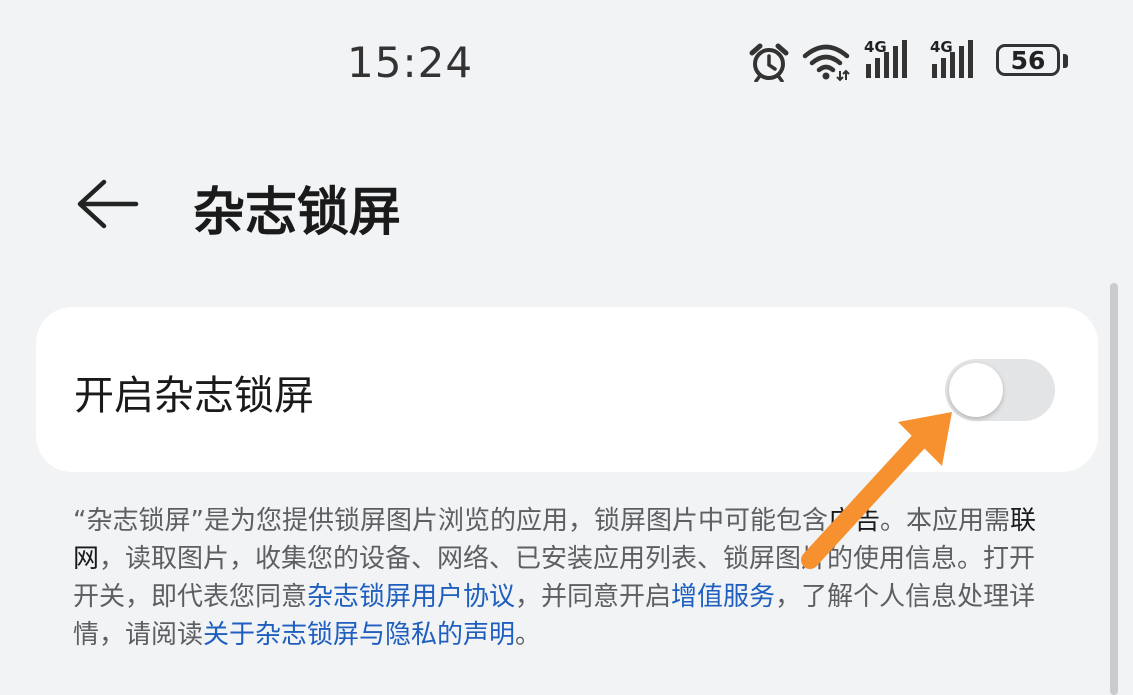 The width and height of the screenshot is (1133, 695). I want to click on description-part: ，并同意开启, so click(593, 597).